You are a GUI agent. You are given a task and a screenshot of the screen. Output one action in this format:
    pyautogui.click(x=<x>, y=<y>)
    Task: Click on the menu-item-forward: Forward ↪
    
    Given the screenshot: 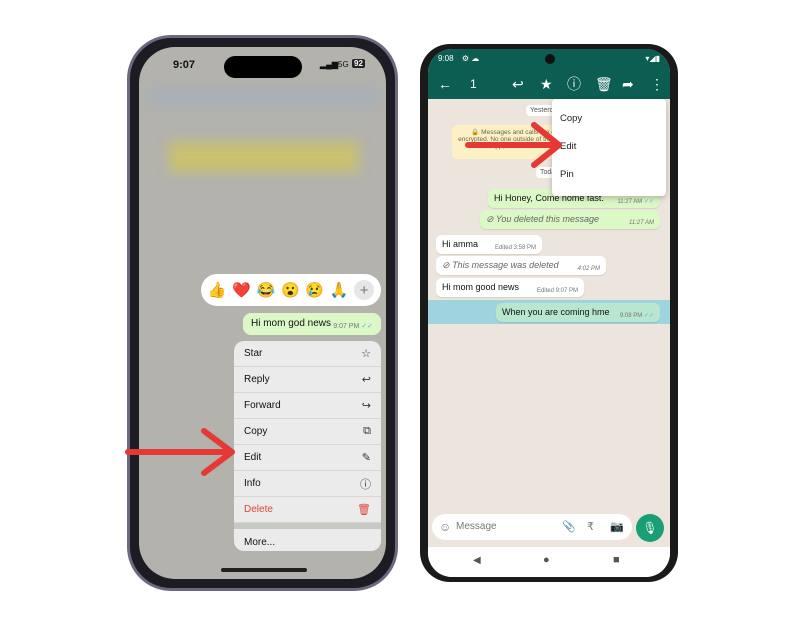 What is the action you would take?
    pyautogui.click(x=307, y=406)
    